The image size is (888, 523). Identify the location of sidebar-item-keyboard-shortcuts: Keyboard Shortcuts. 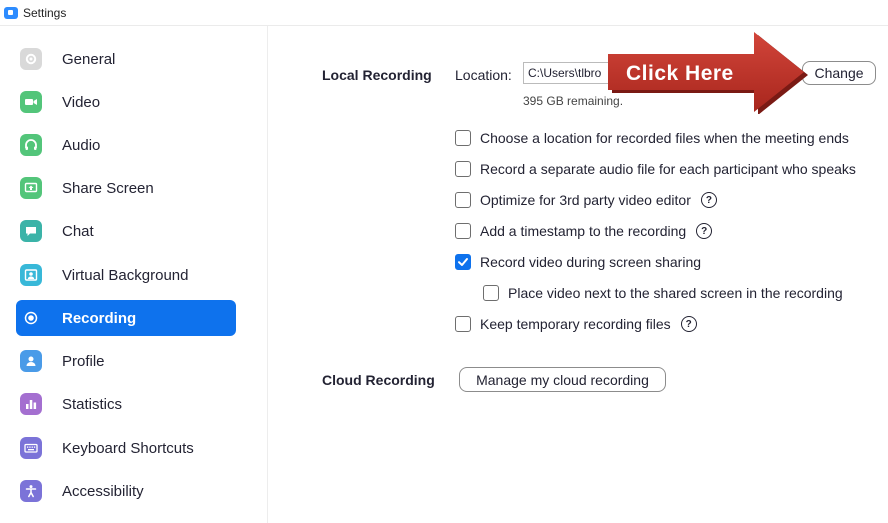
(126, 448).